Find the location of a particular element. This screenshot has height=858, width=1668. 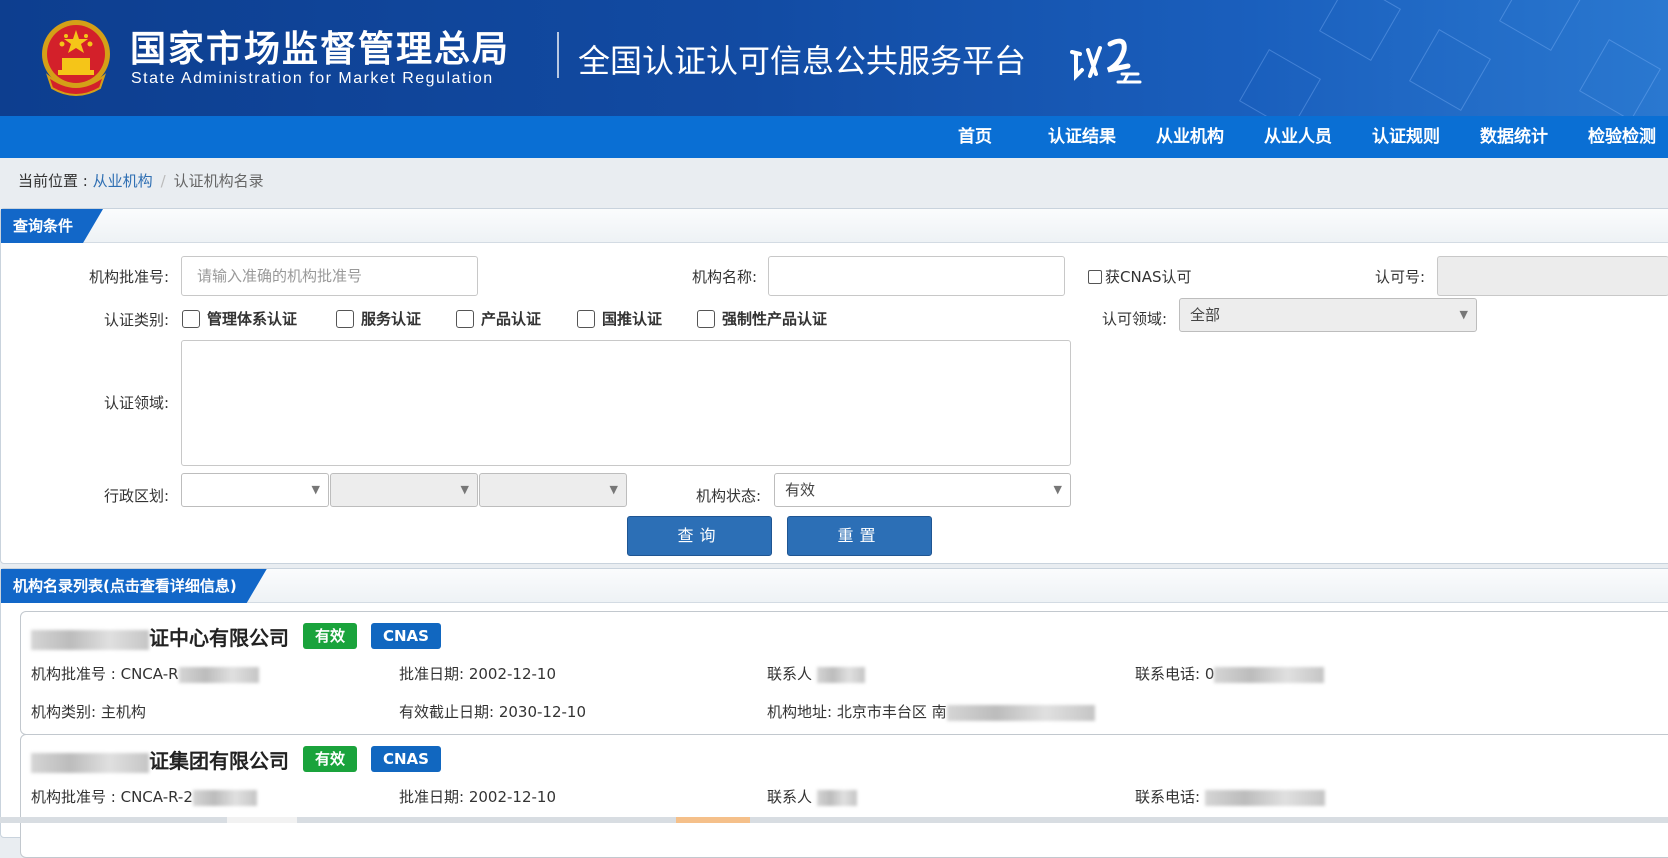

nav-item-cert-rules: 认证规则 is located at coordinates (1406, 137).